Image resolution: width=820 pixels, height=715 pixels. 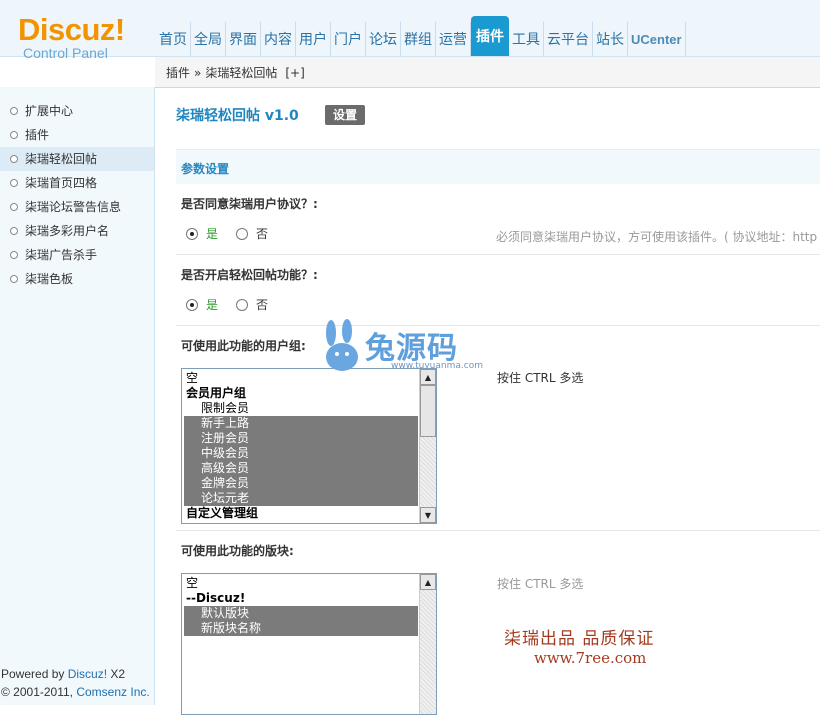 I want to click on select-option: 新版块名称, so click(x=301, y=628).